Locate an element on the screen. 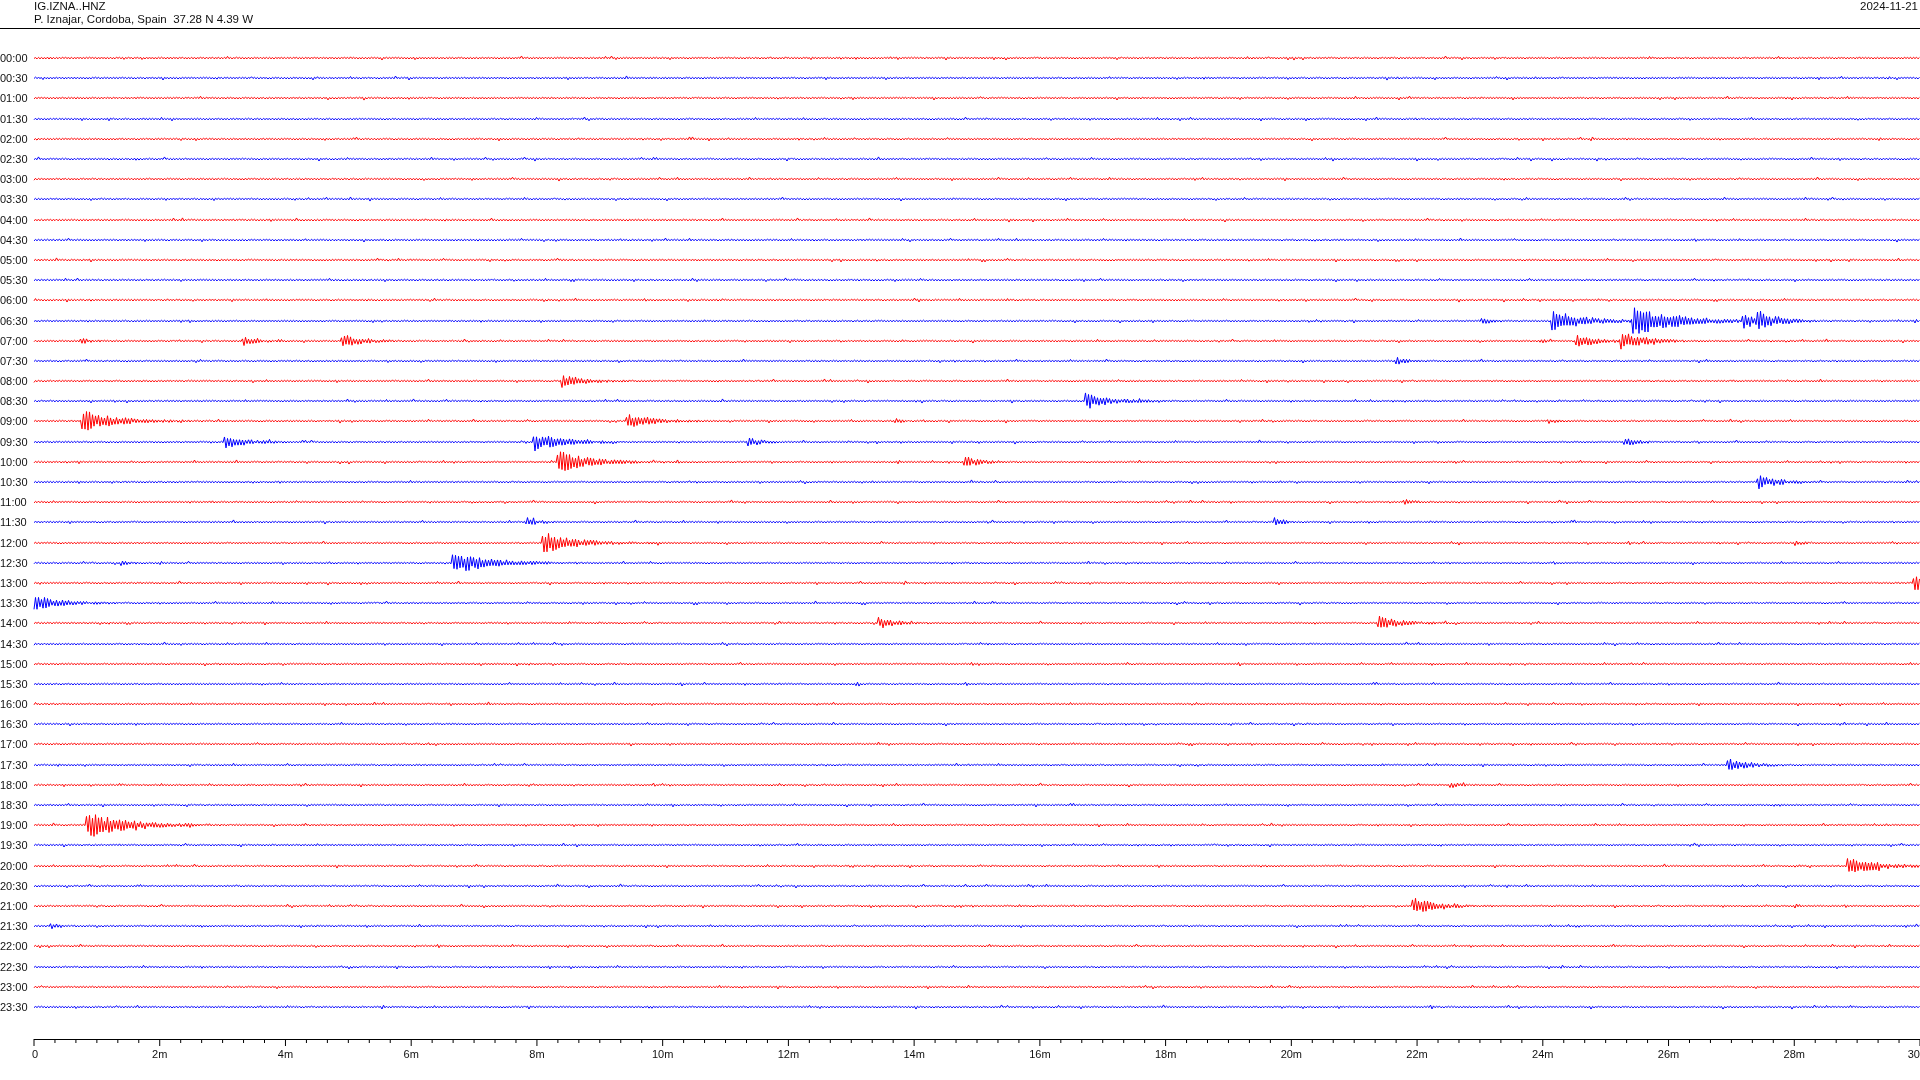  time-label: 06:30 is located at coordinates (14, 320).